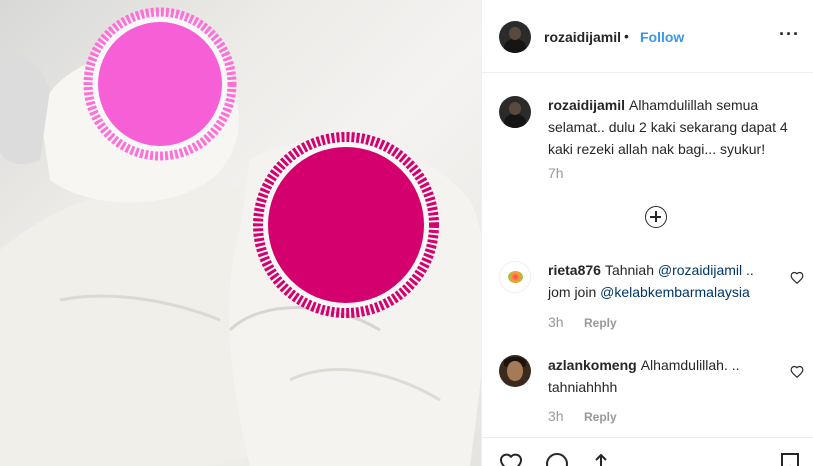  I want to click on more-options-icon: ···, so click(789, 34).